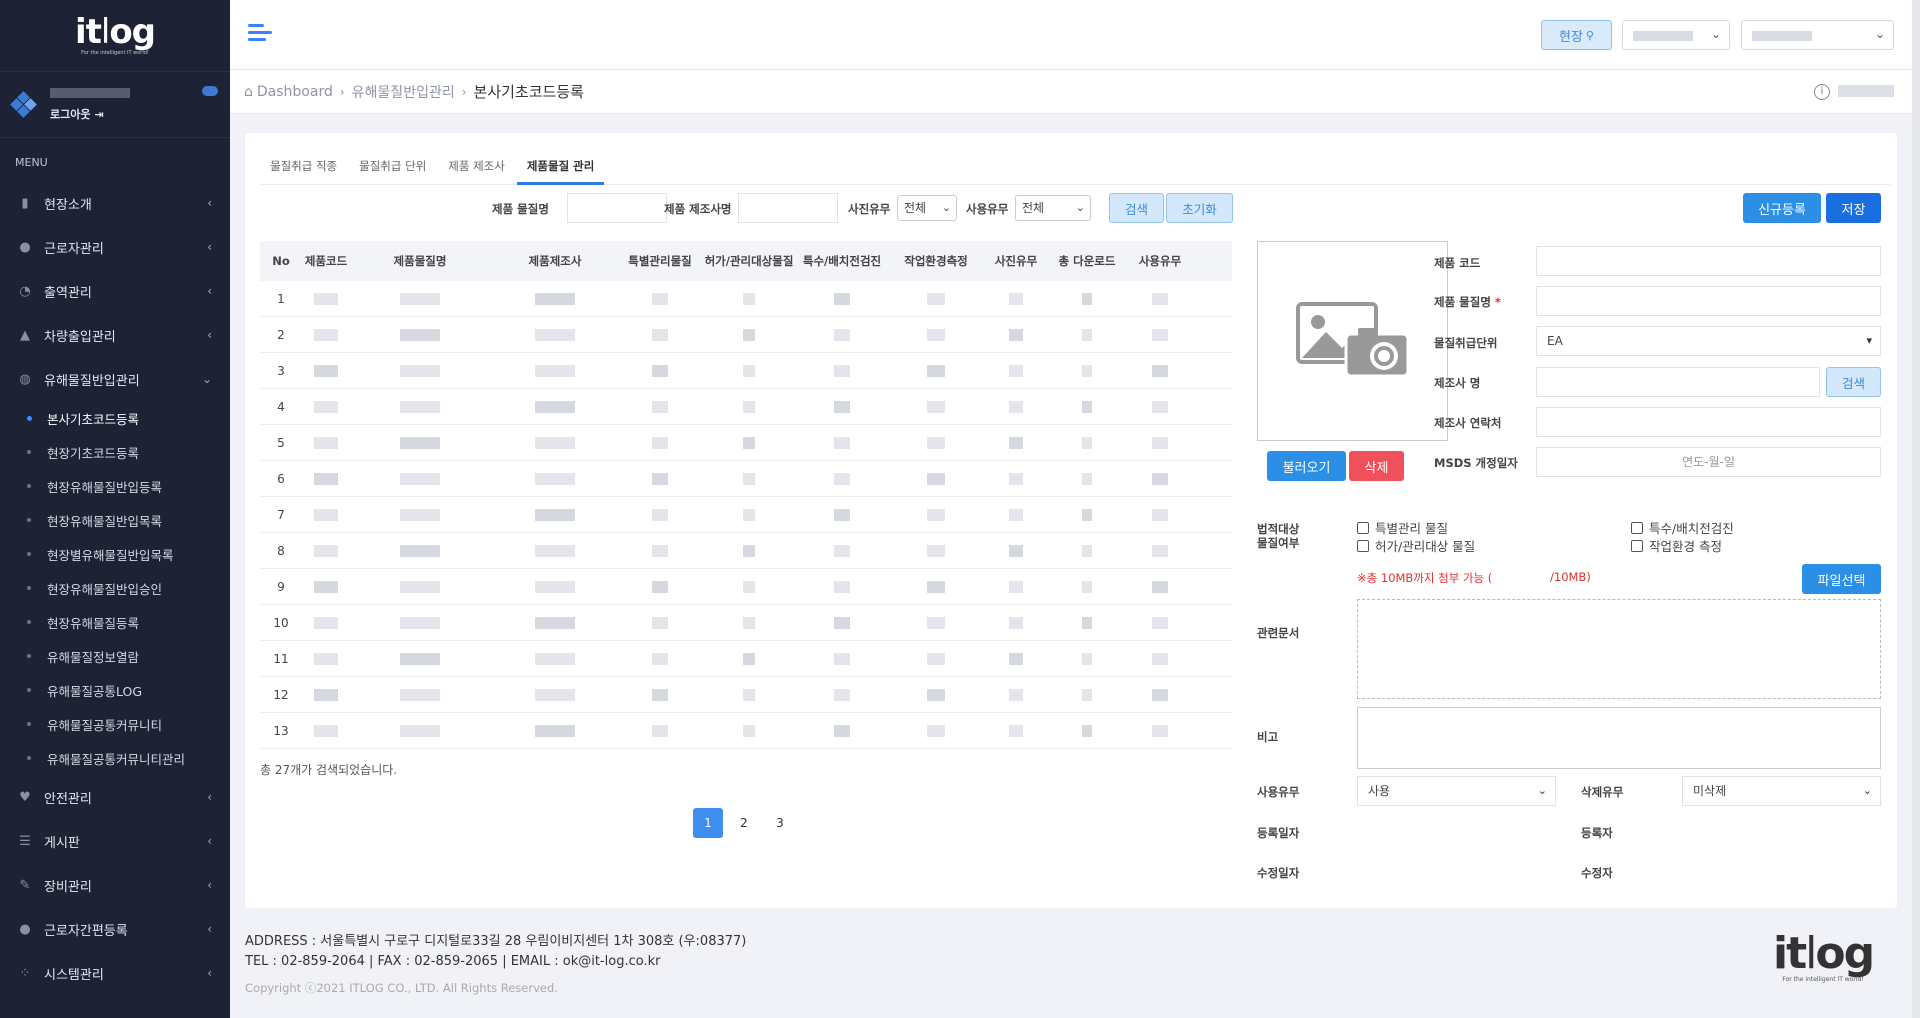 The height and width of the screenshot is (1018, 1920). I want to click on contact-input, so click(1708, 422).